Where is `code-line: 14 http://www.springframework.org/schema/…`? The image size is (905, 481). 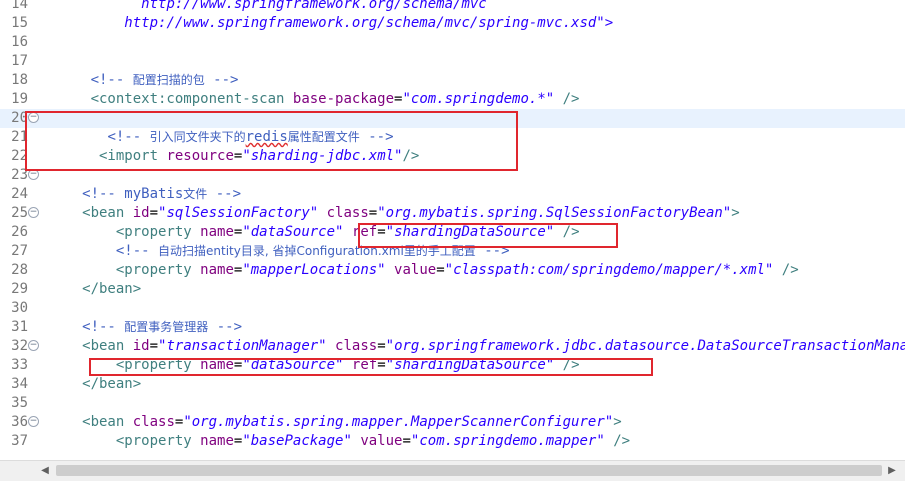
code-line: 14 http://www.springframework.org/schema/… is located at coordinates (452, 7).